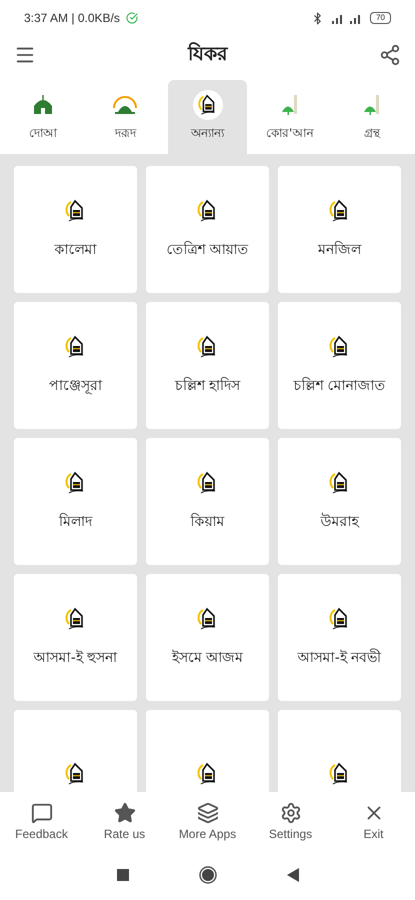 This screenshot has height=900, width=415. Describe the element at coordinates (292, 875) in the screenshot. I see `back-button` at that location.